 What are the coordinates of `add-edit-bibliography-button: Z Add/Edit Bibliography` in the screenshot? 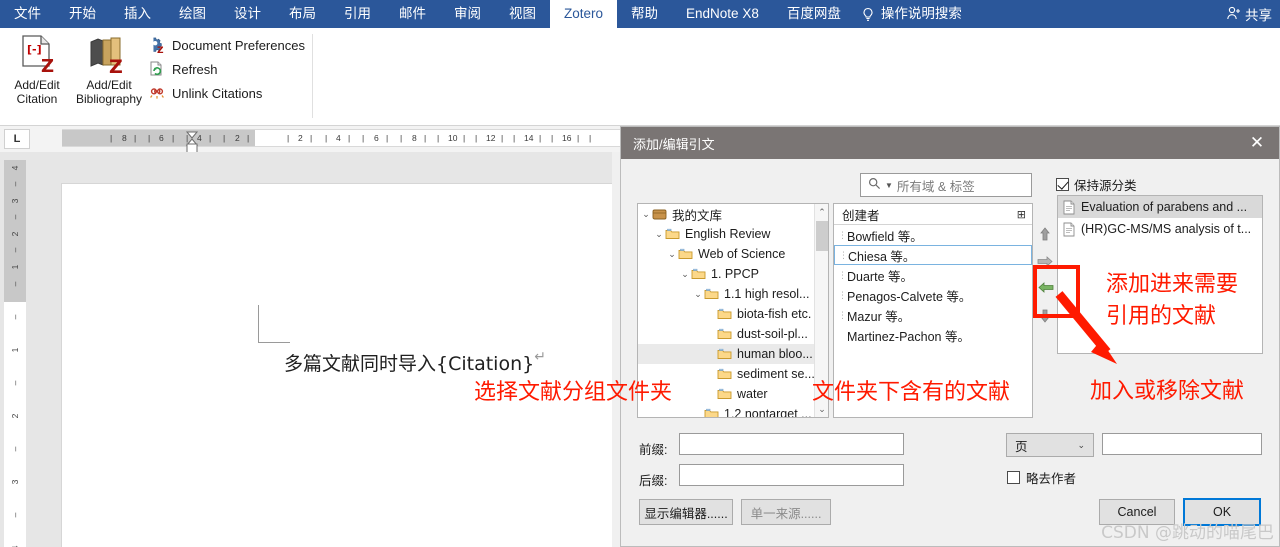 It's located at (109, 69).